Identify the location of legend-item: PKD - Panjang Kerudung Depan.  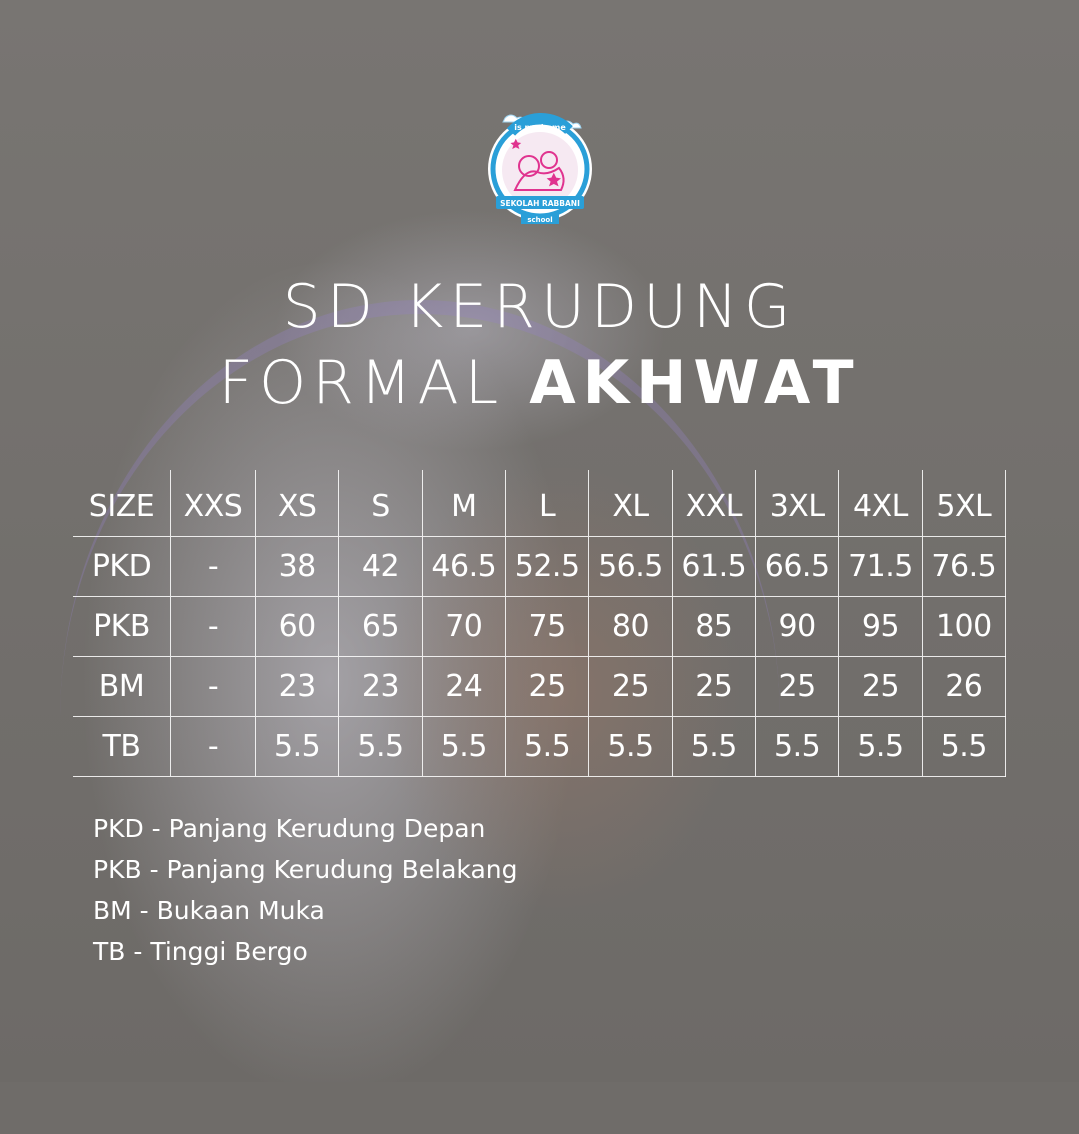
(289, 828).